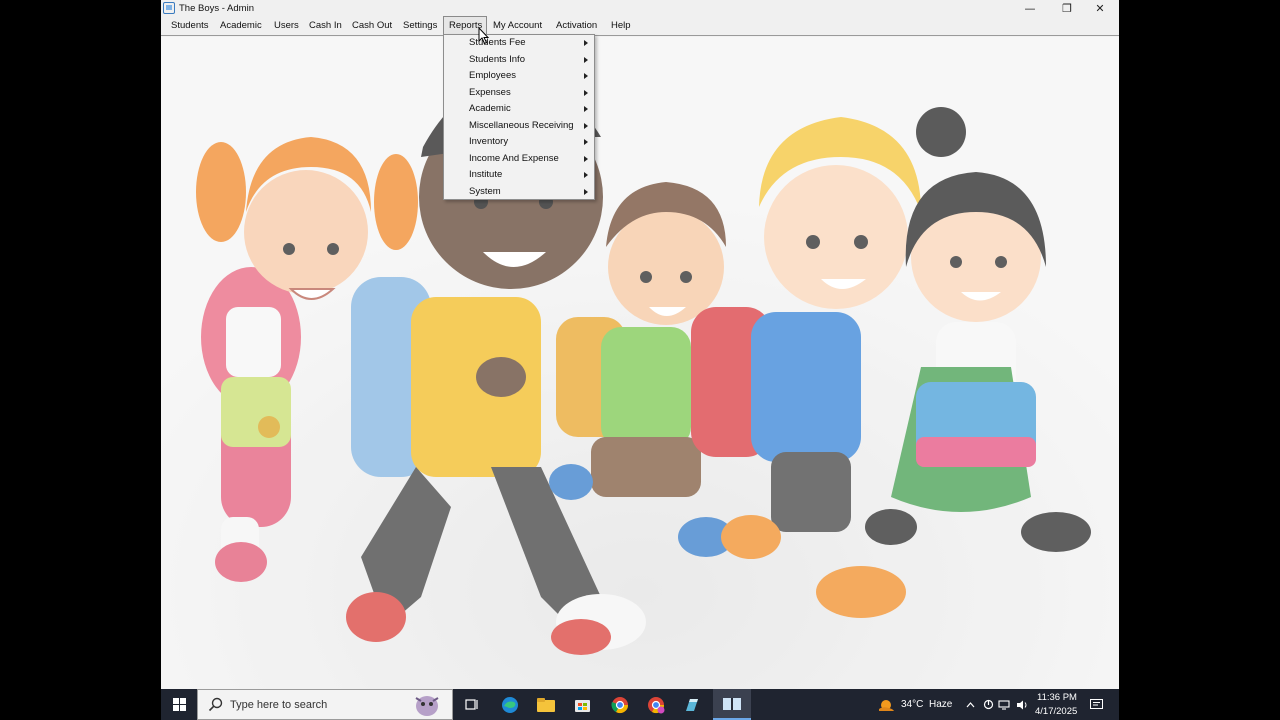 The image size is (1280, 720). Describe the element at coordinates (1022, 704) in the screenshot. I see `speaker-icon` at that location.